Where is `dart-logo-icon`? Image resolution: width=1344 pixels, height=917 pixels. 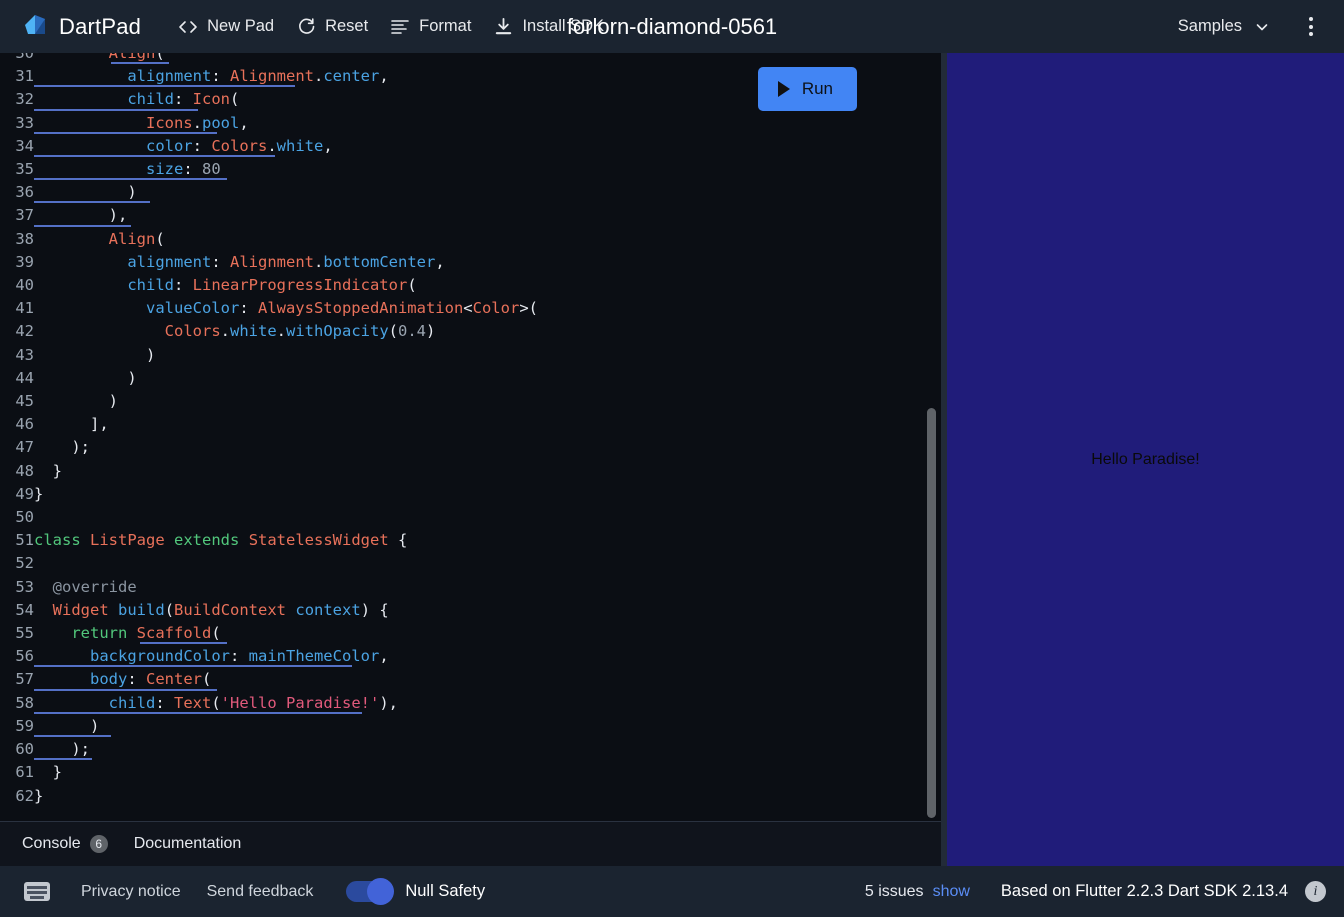
dart-logo-icon is located at coordinates (35, 26).